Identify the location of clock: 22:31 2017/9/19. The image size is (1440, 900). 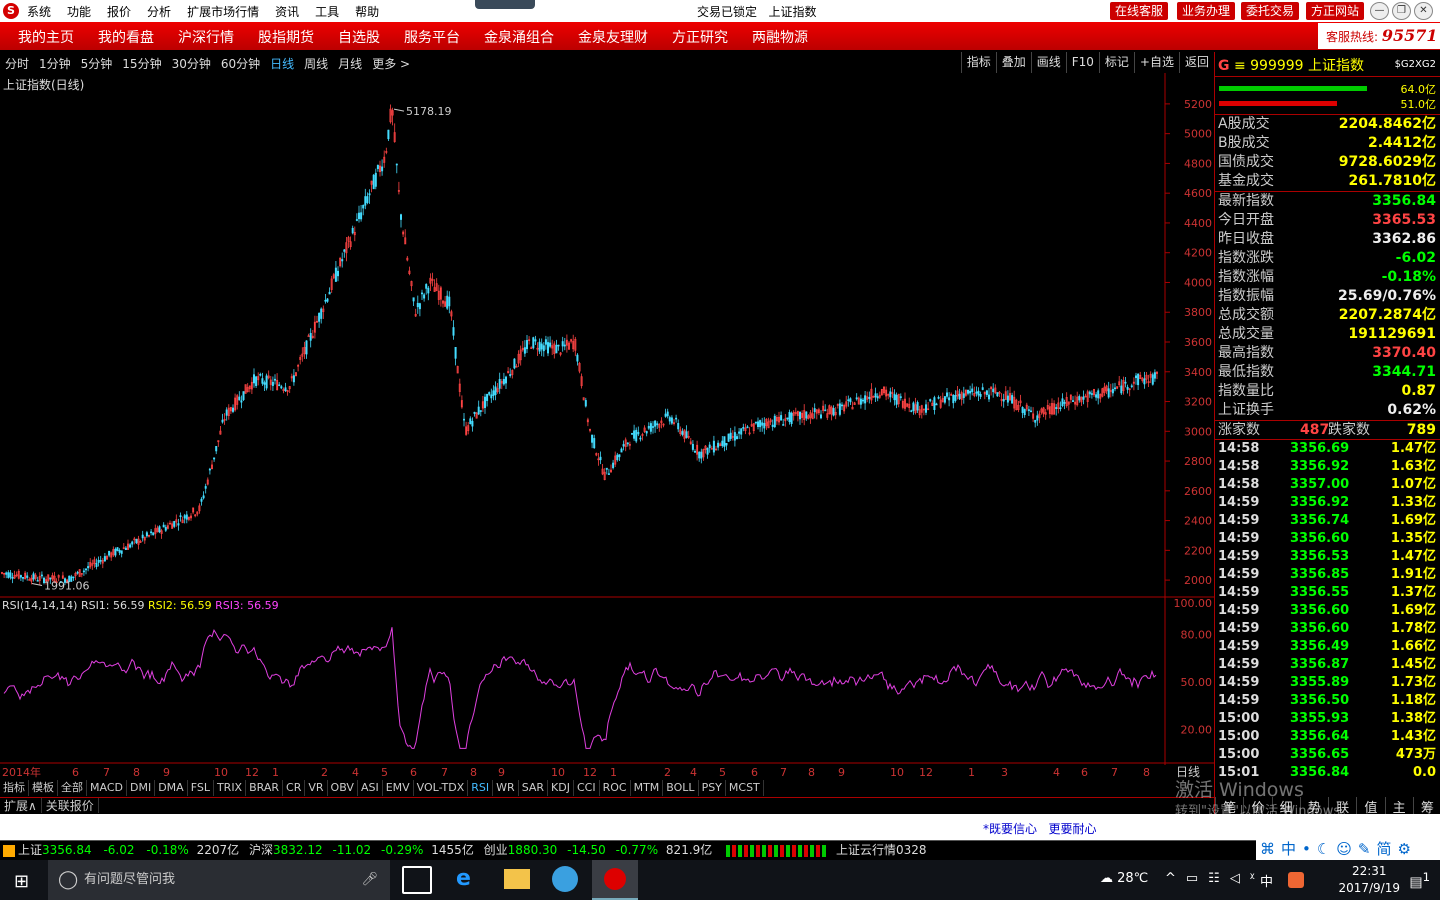
(1369, 880).